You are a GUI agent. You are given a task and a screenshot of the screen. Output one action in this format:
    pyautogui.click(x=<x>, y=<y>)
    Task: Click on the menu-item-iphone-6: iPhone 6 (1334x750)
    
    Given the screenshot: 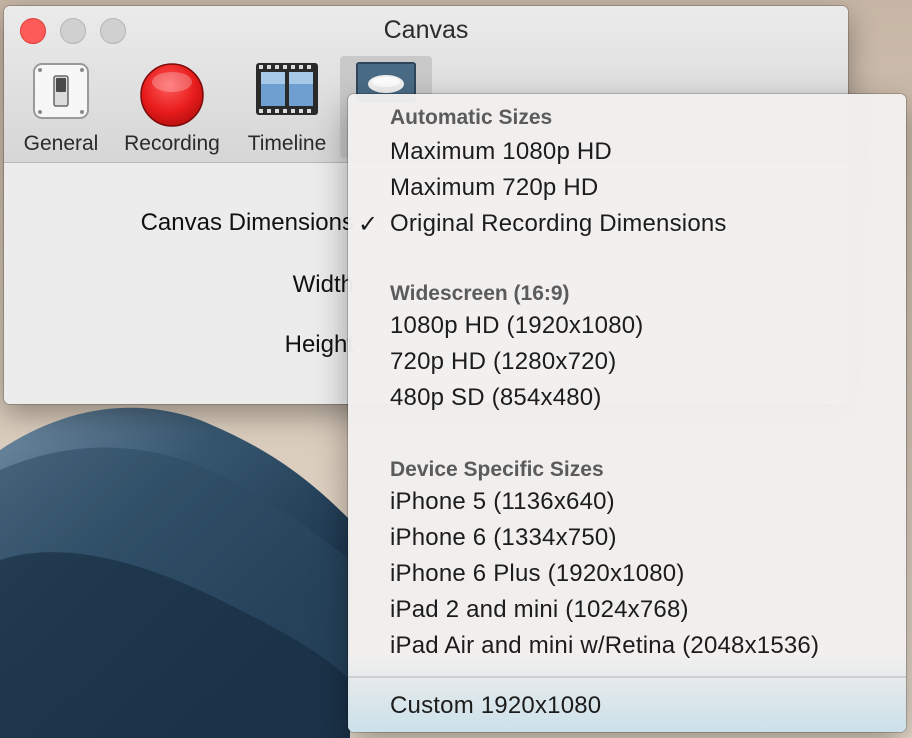 What is the action you would take?
    pyautogui.click(x=503, y=538)
    